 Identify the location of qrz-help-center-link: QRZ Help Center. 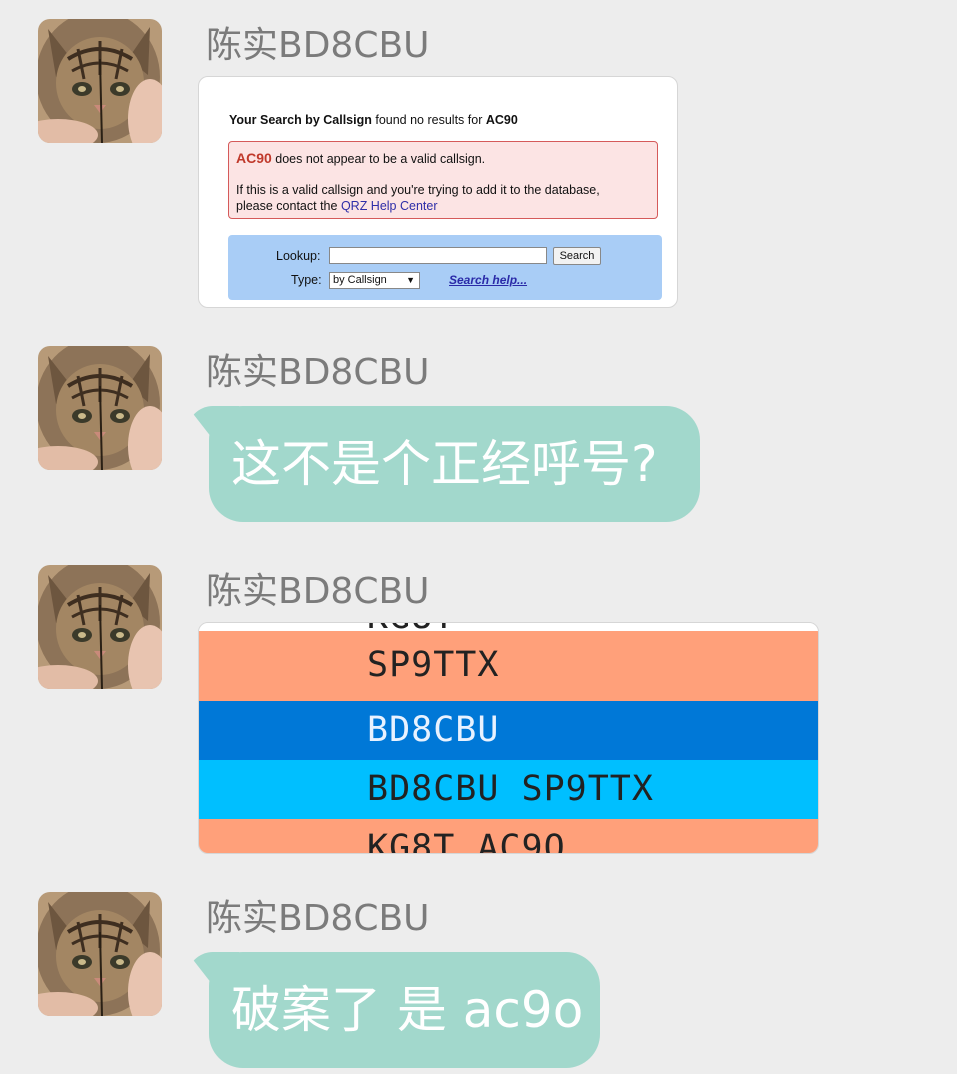
(389, 206).